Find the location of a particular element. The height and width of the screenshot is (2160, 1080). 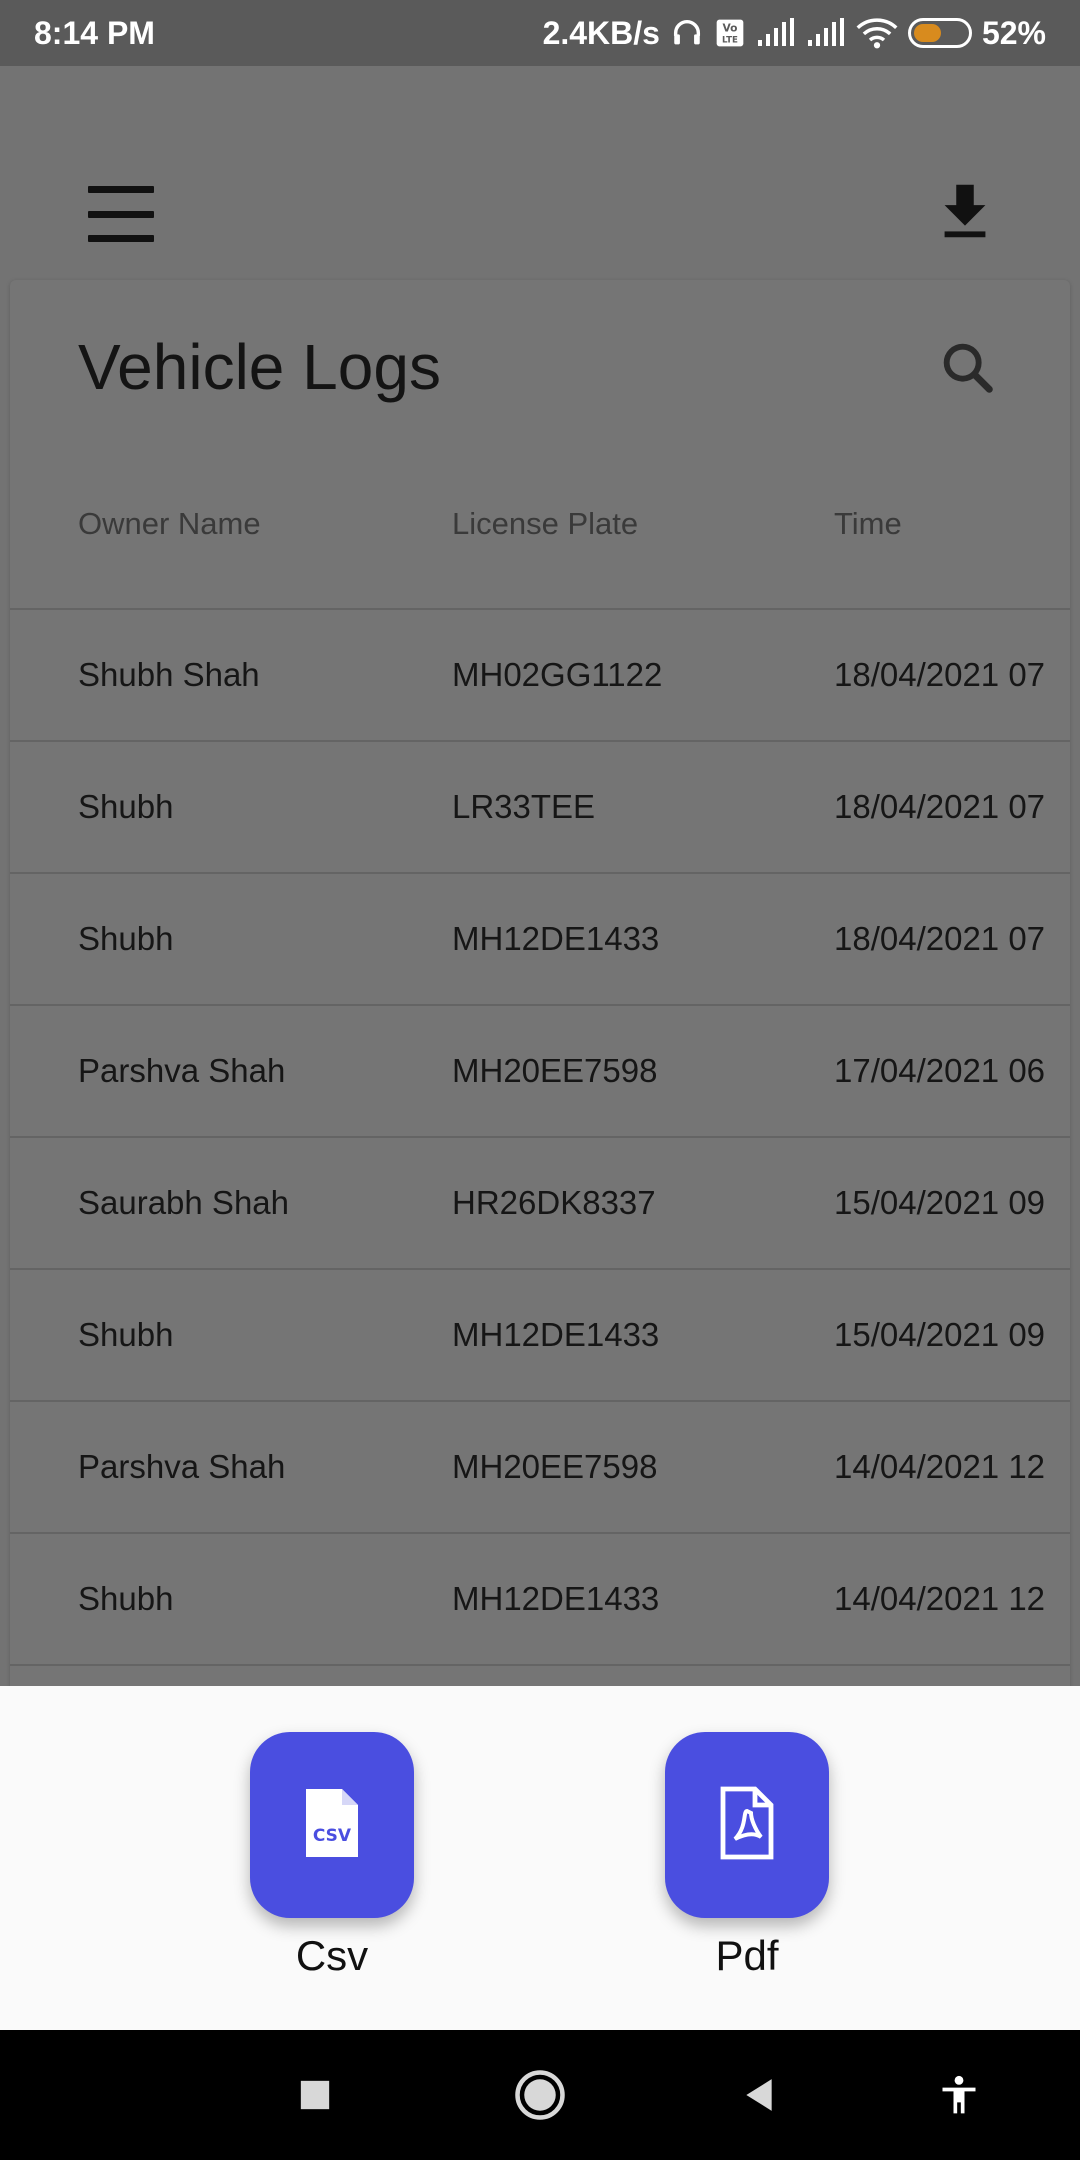

network-speed: 2.4KB/s is located at coordinates (601, 32).